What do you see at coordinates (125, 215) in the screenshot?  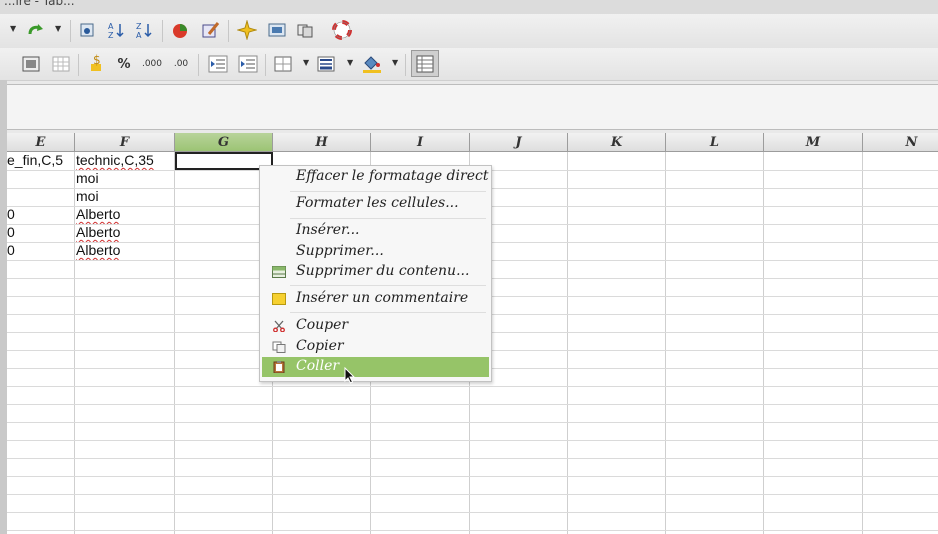 I see `cell-f4: Alberto` at bounding box center [125, 215].